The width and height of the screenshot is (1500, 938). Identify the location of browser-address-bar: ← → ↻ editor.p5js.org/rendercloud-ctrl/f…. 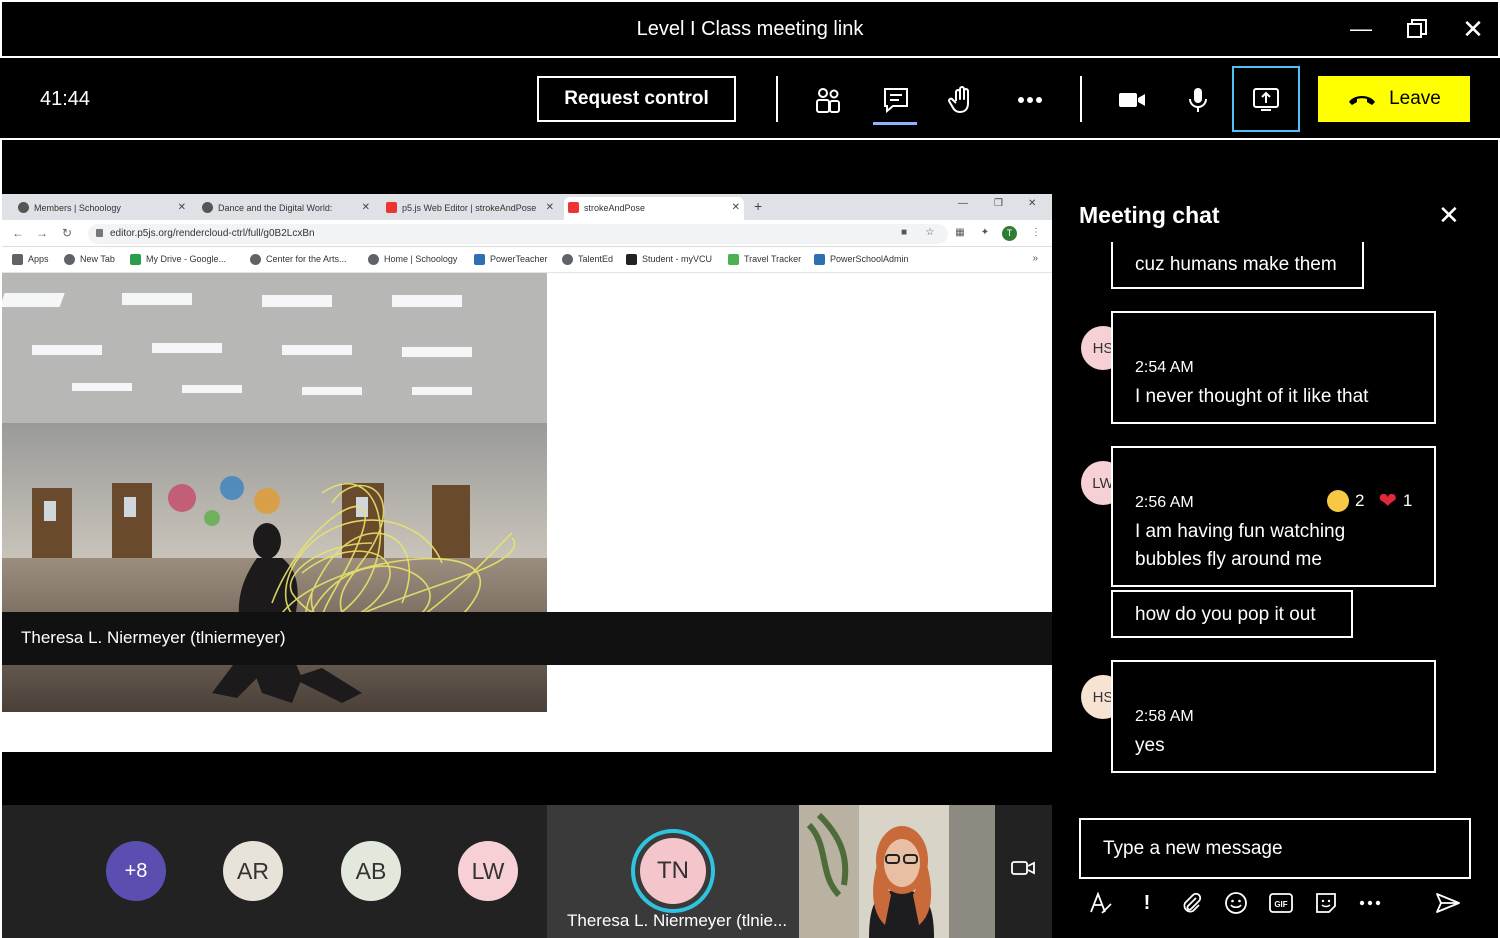
(527, 233).